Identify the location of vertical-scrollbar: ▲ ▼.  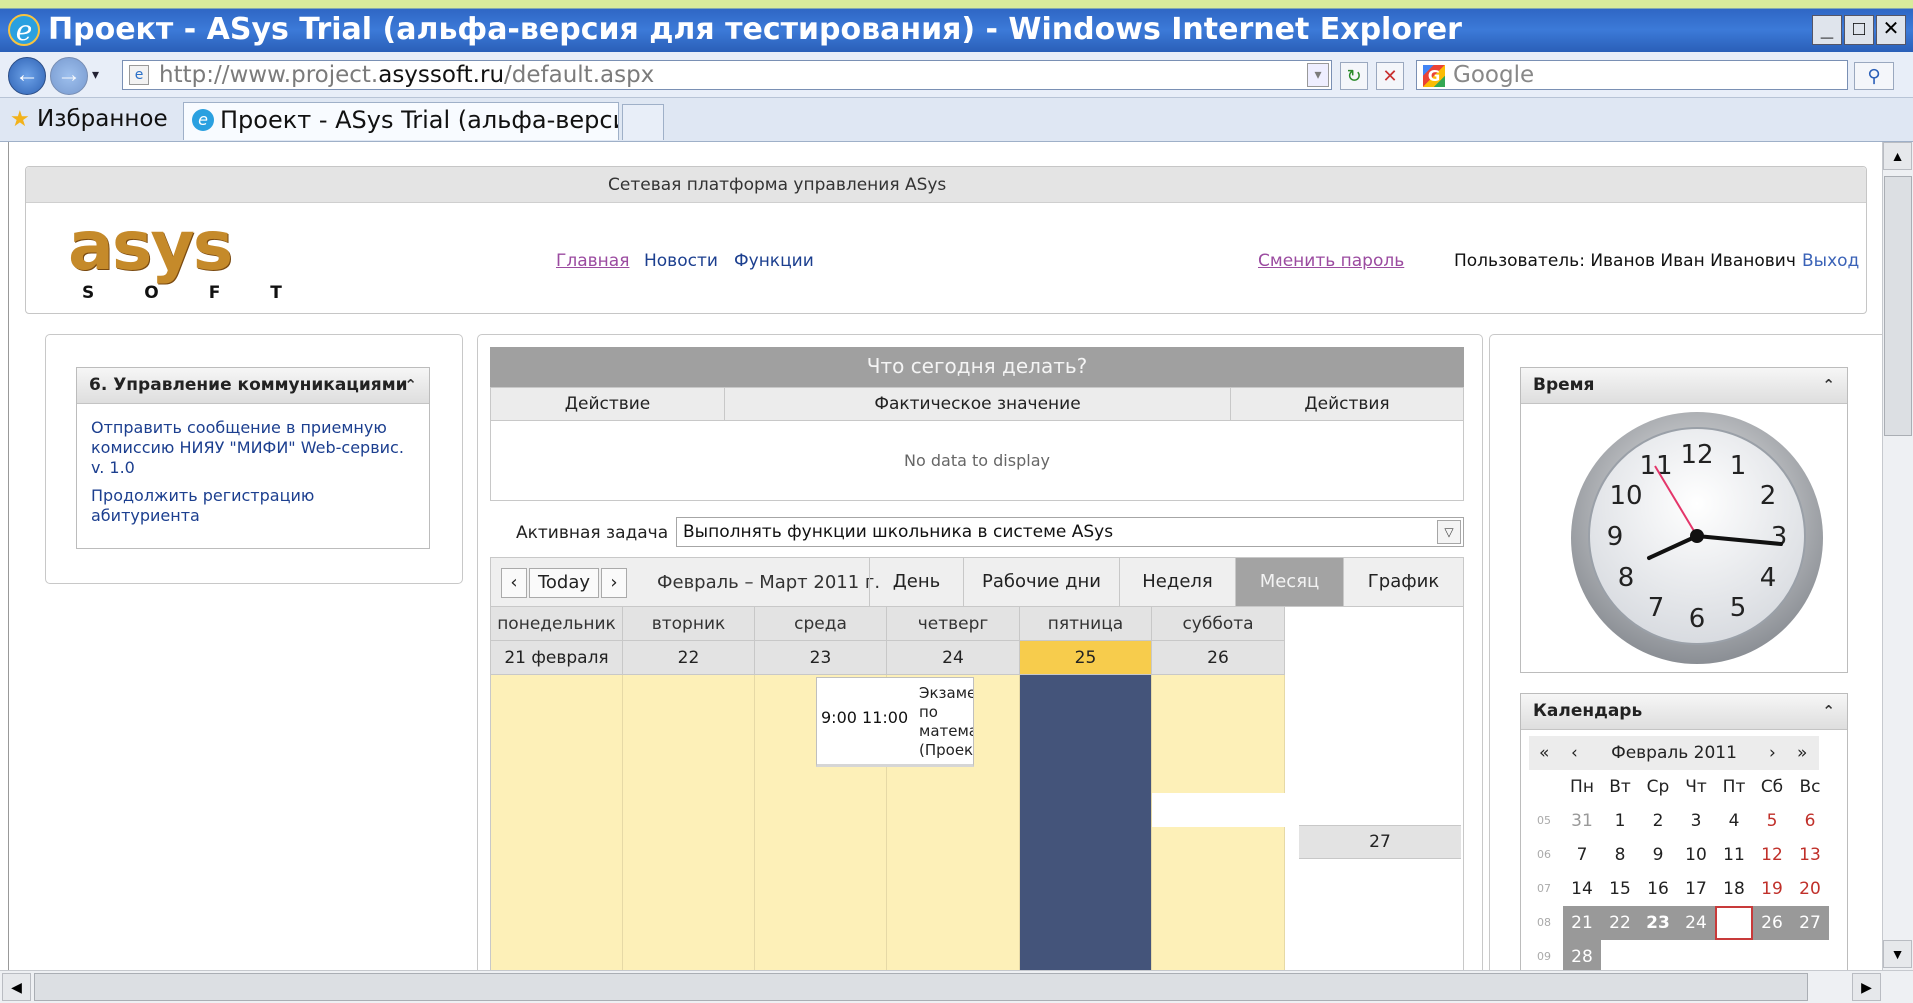
(1897, 556).